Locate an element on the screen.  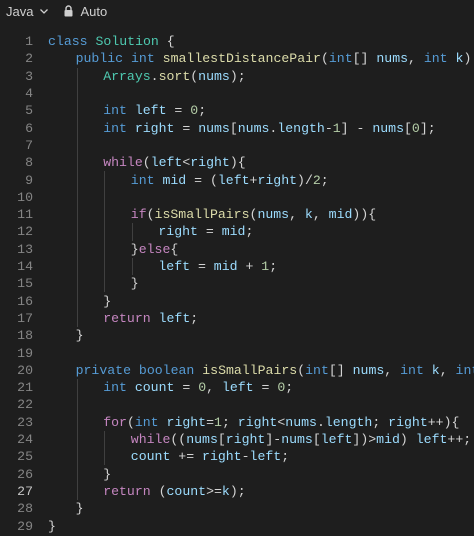
code-line: 22 is located at coordinates (237, 404).